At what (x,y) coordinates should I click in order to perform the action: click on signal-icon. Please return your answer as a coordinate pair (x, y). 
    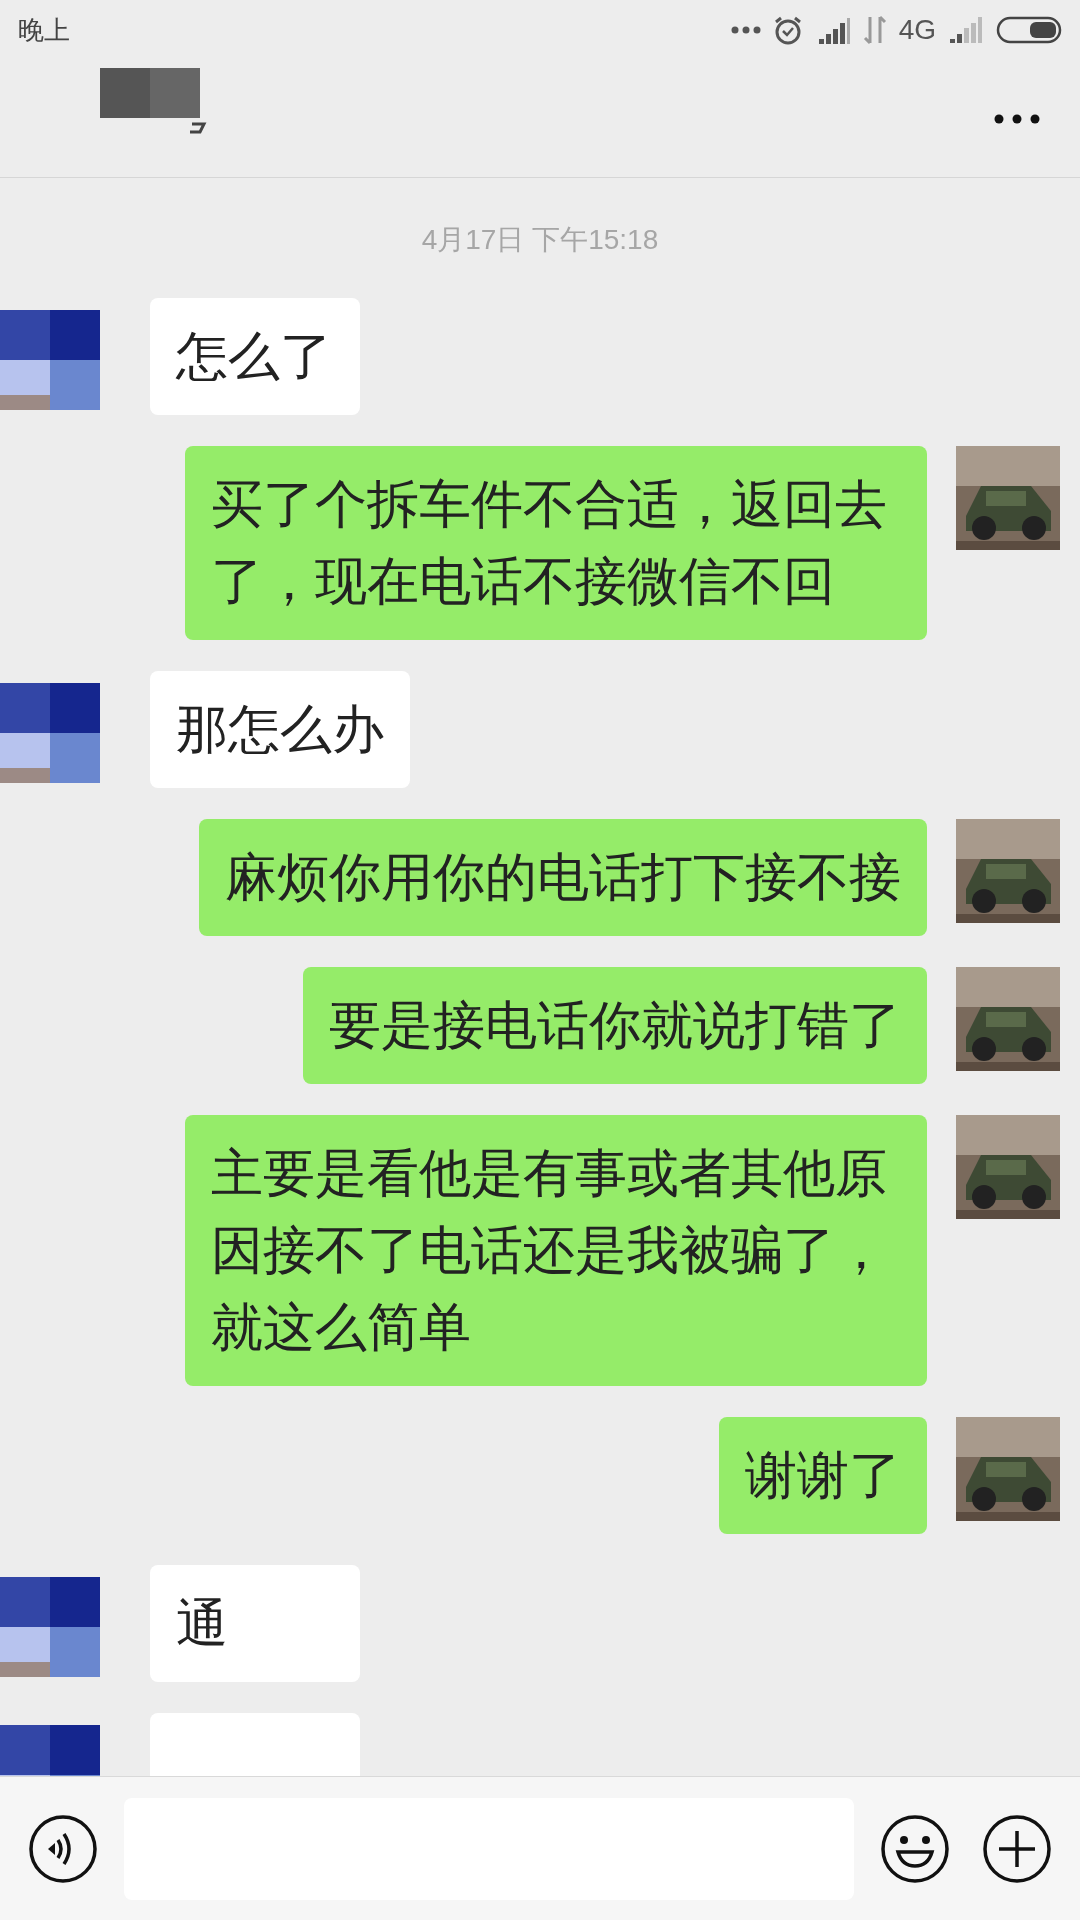
    Looking at the image, I should click on (966, 30).